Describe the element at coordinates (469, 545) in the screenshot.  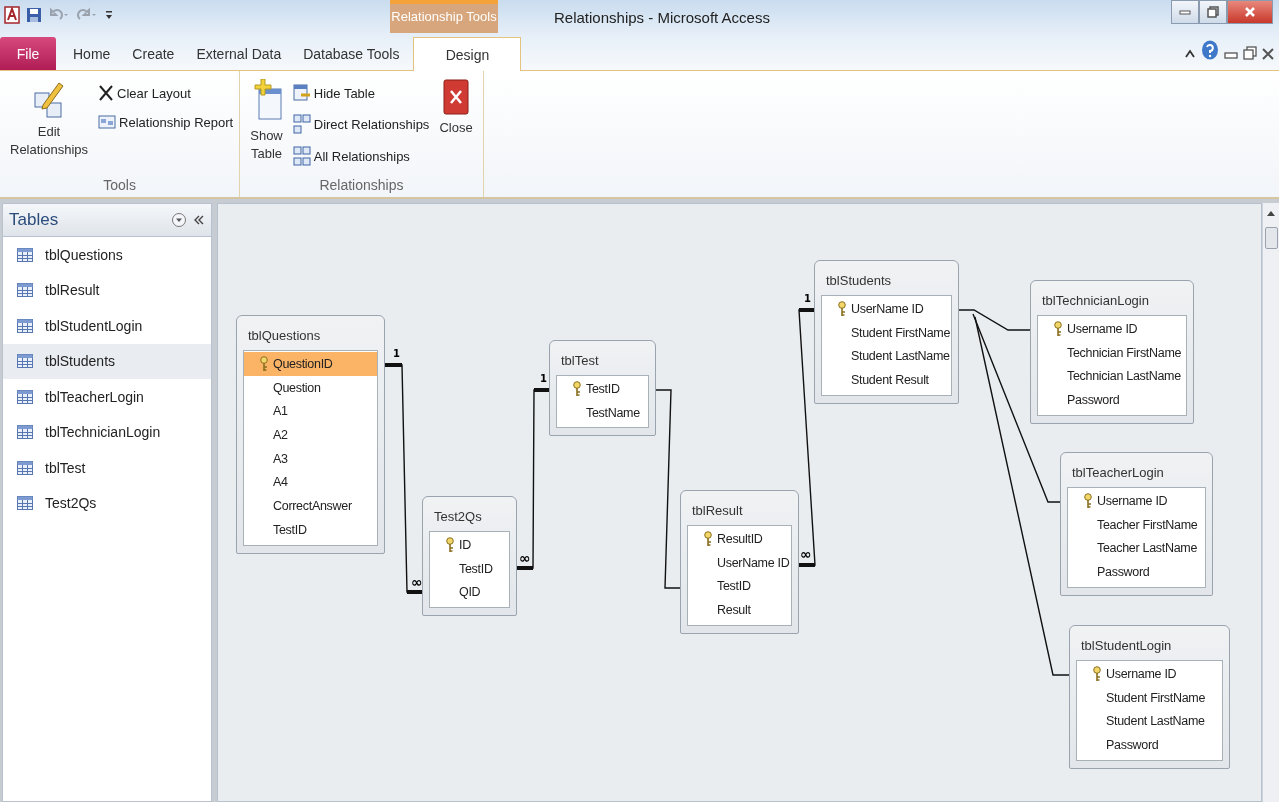
I see `field-row: ID` at that location.